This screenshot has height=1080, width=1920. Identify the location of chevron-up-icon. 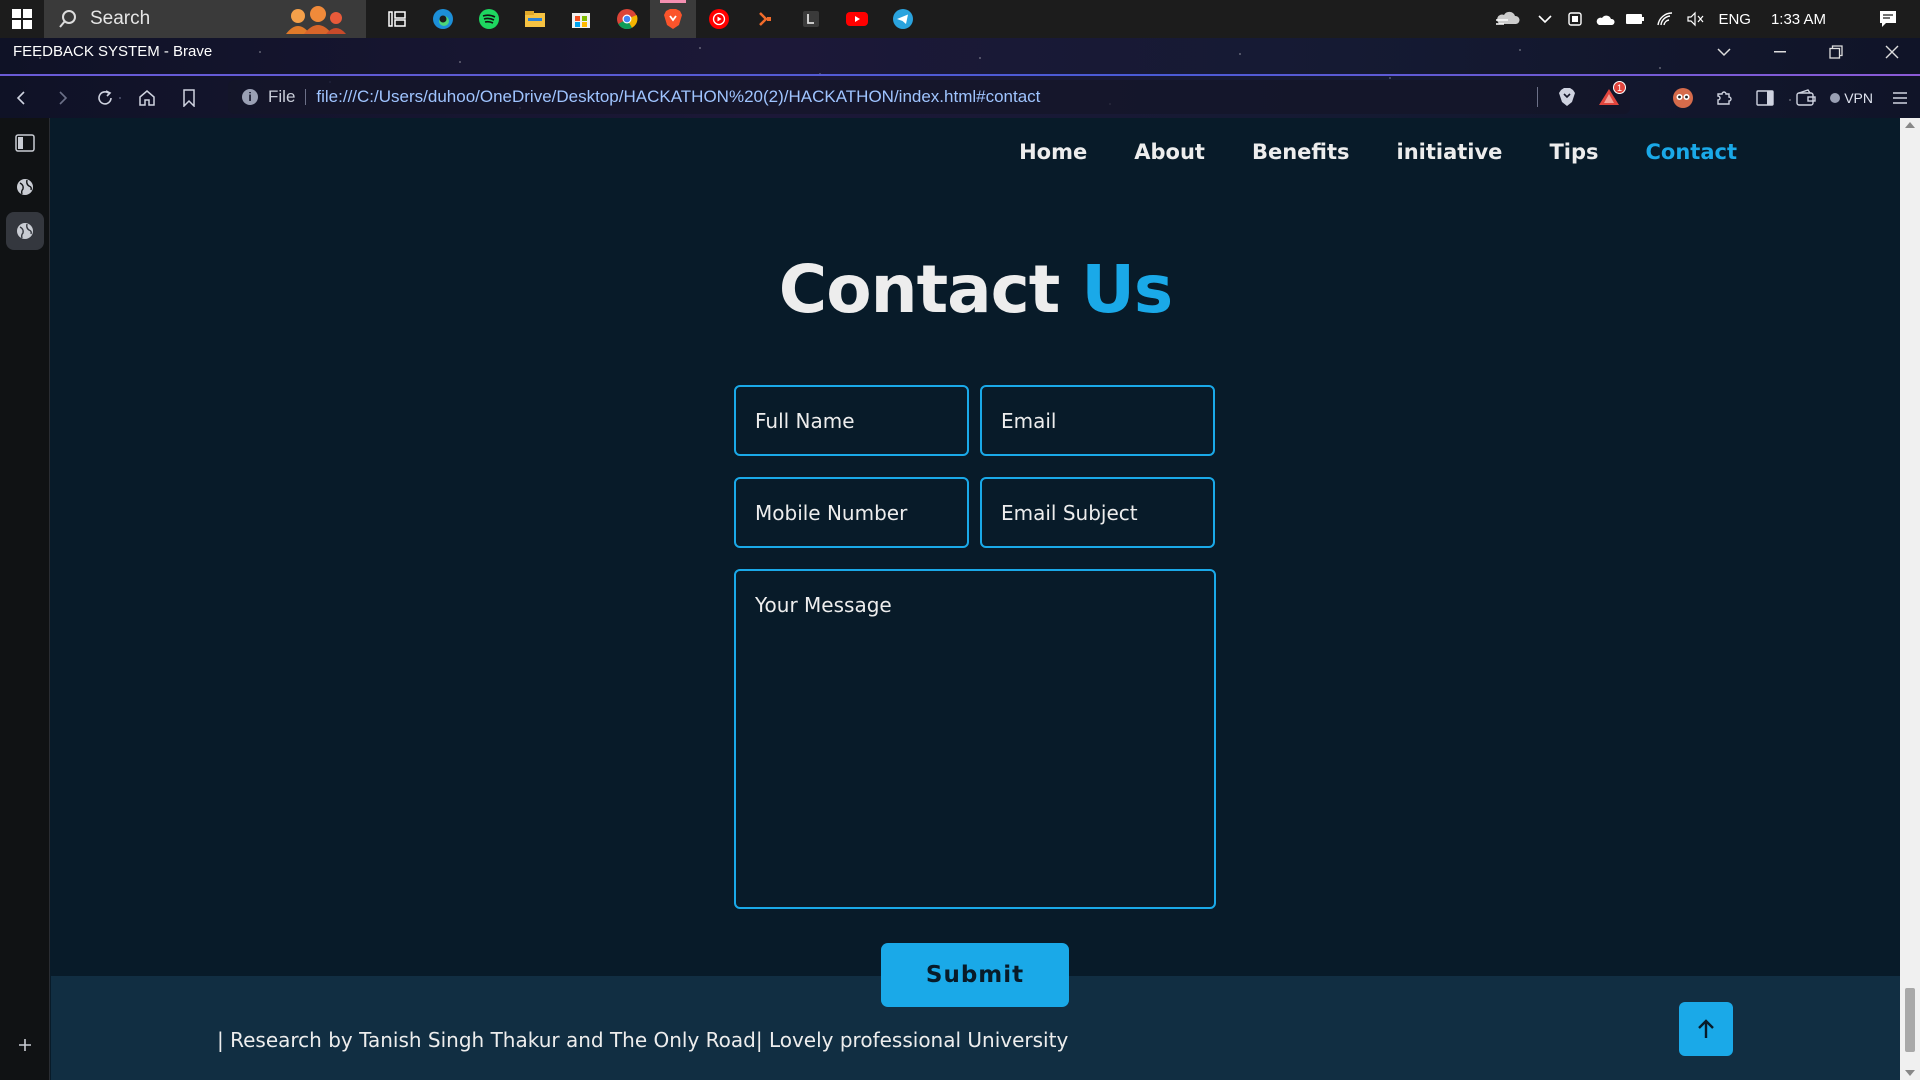
(1545, 19).